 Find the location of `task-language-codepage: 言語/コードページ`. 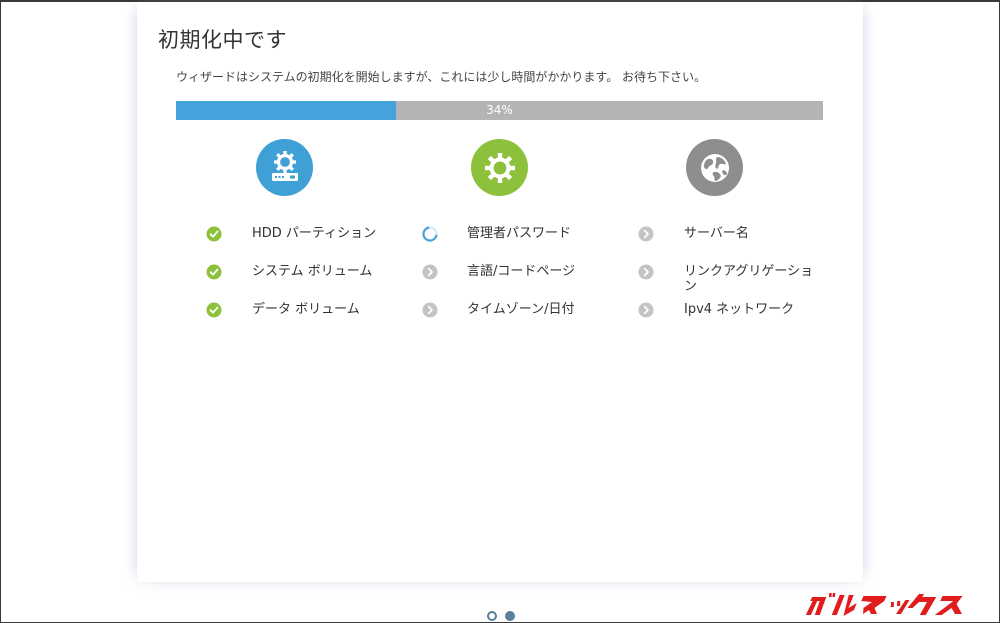

task-language-codepage: 言語/コードページ is located at coordinates (521, 271).